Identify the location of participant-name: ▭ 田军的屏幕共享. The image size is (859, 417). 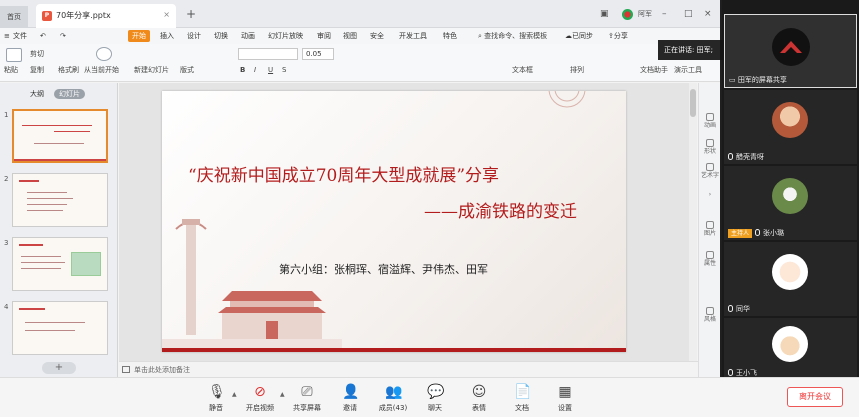
(758, 80).